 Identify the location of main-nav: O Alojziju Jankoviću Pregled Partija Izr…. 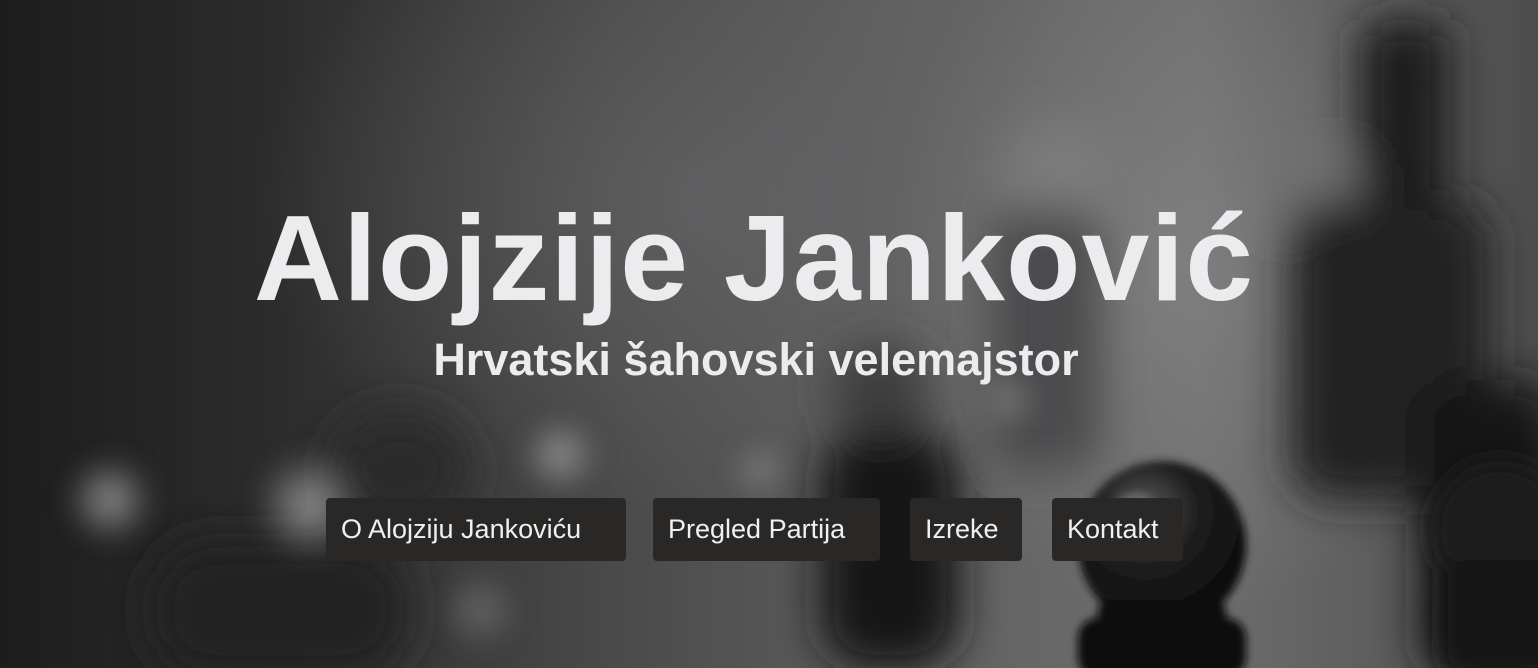
(754, 529).